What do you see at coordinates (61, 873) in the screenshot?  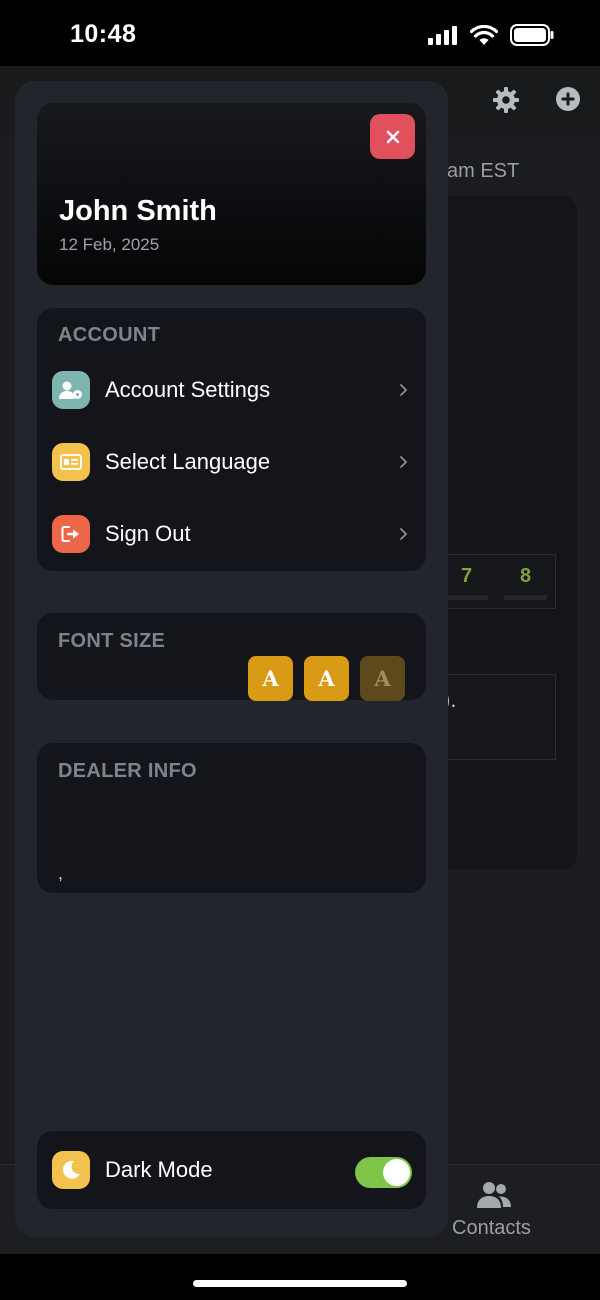 I see `dealer-info-value: ,` at bounding box center [61, 873].